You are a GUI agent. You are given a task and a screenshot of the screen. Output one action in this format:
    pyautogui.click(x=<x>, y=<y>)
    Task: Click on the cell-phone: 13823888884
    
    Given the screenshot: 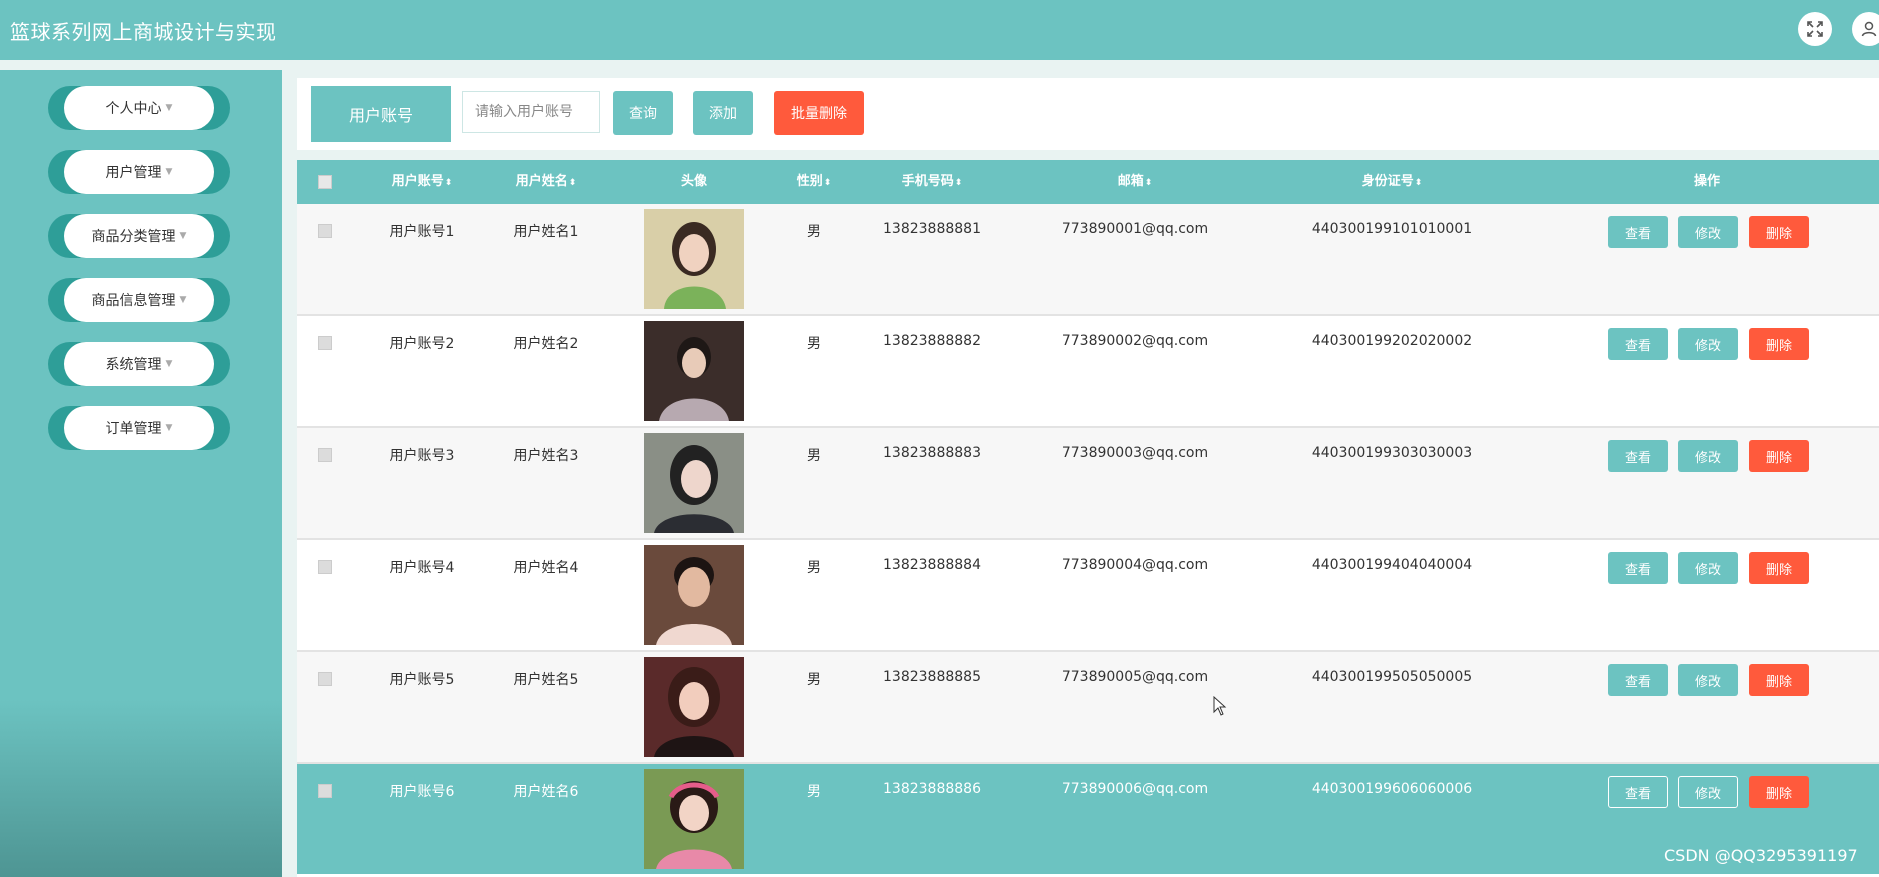 What is the action you would take?
    pyautogui.click(x=932, y=565)
    